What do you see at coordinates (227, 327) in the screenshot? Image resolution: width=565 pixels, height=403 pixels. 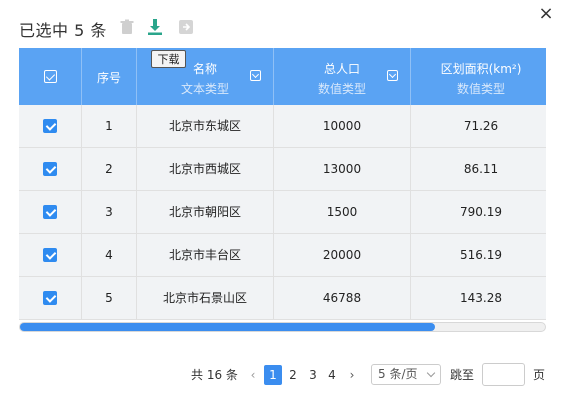 I see `scrollbar-thumb` at bounding box center [227, 327].